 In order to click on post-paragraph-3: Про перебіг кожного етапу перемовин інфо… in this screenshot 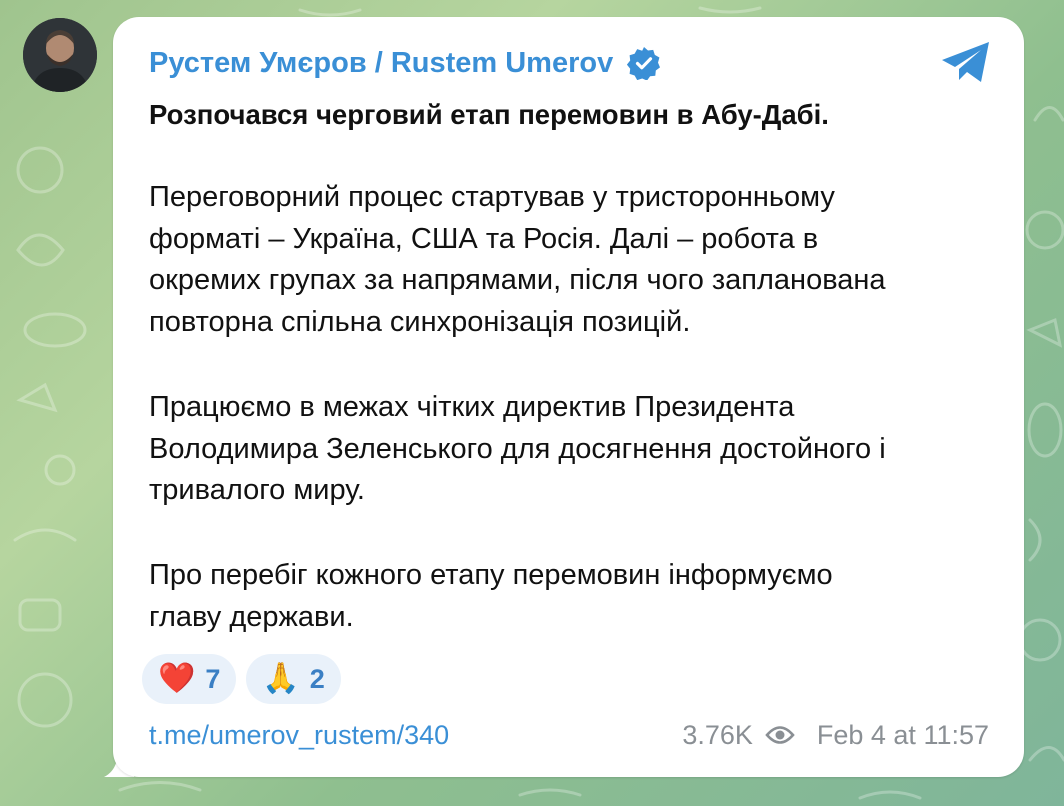, I will do `click(579, 596)`.